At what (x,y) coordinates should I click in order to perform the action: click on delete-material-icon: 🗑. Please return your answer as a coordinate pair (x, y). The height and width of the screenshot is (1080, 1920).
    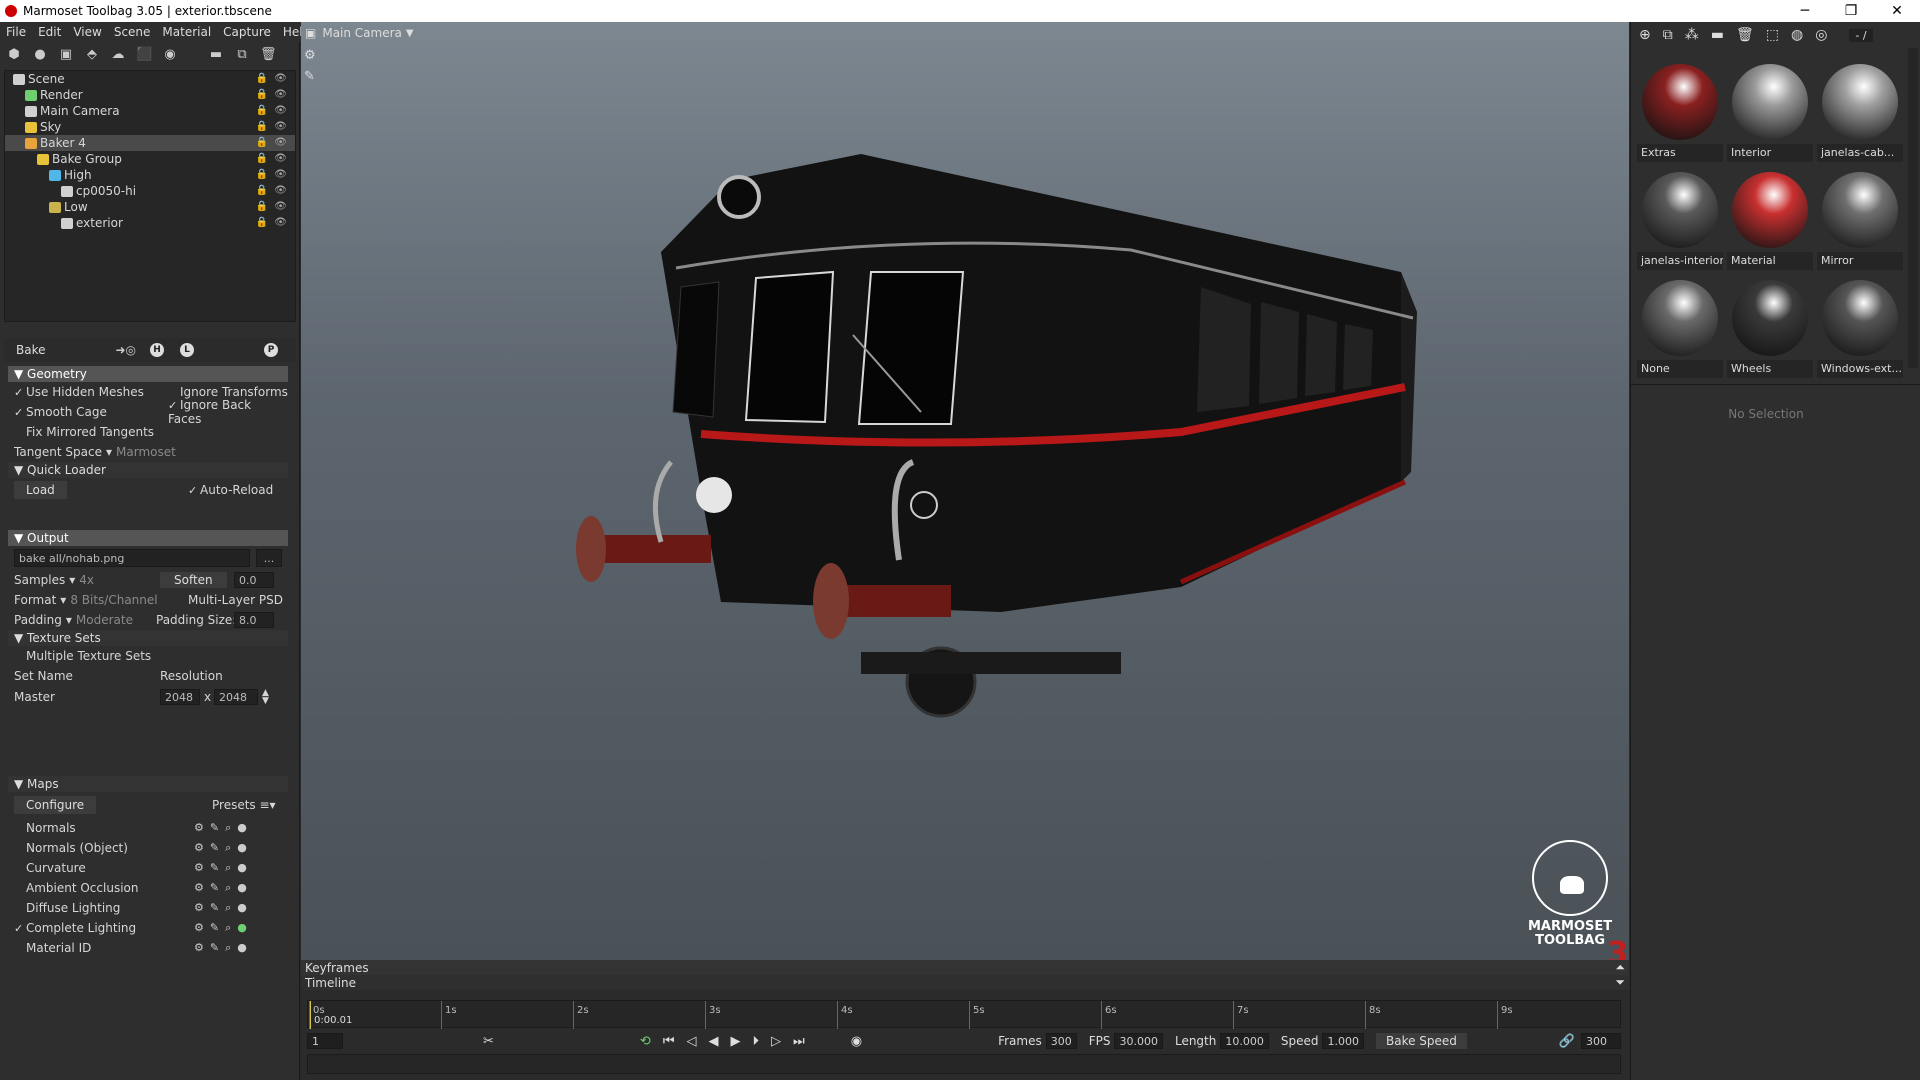
    Looking at the image, I should click on (1745, 35).